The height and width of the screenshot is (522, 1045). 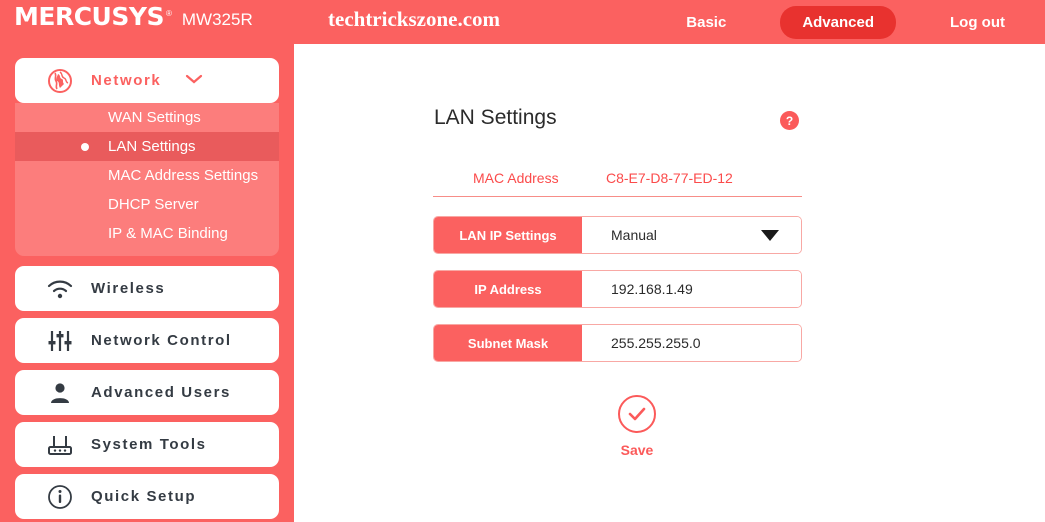 What do you see at coordinates (168, 233) in the screenshot?
I see `submenu-label: IP & MAC Binding` at bounding box center [168, 233].